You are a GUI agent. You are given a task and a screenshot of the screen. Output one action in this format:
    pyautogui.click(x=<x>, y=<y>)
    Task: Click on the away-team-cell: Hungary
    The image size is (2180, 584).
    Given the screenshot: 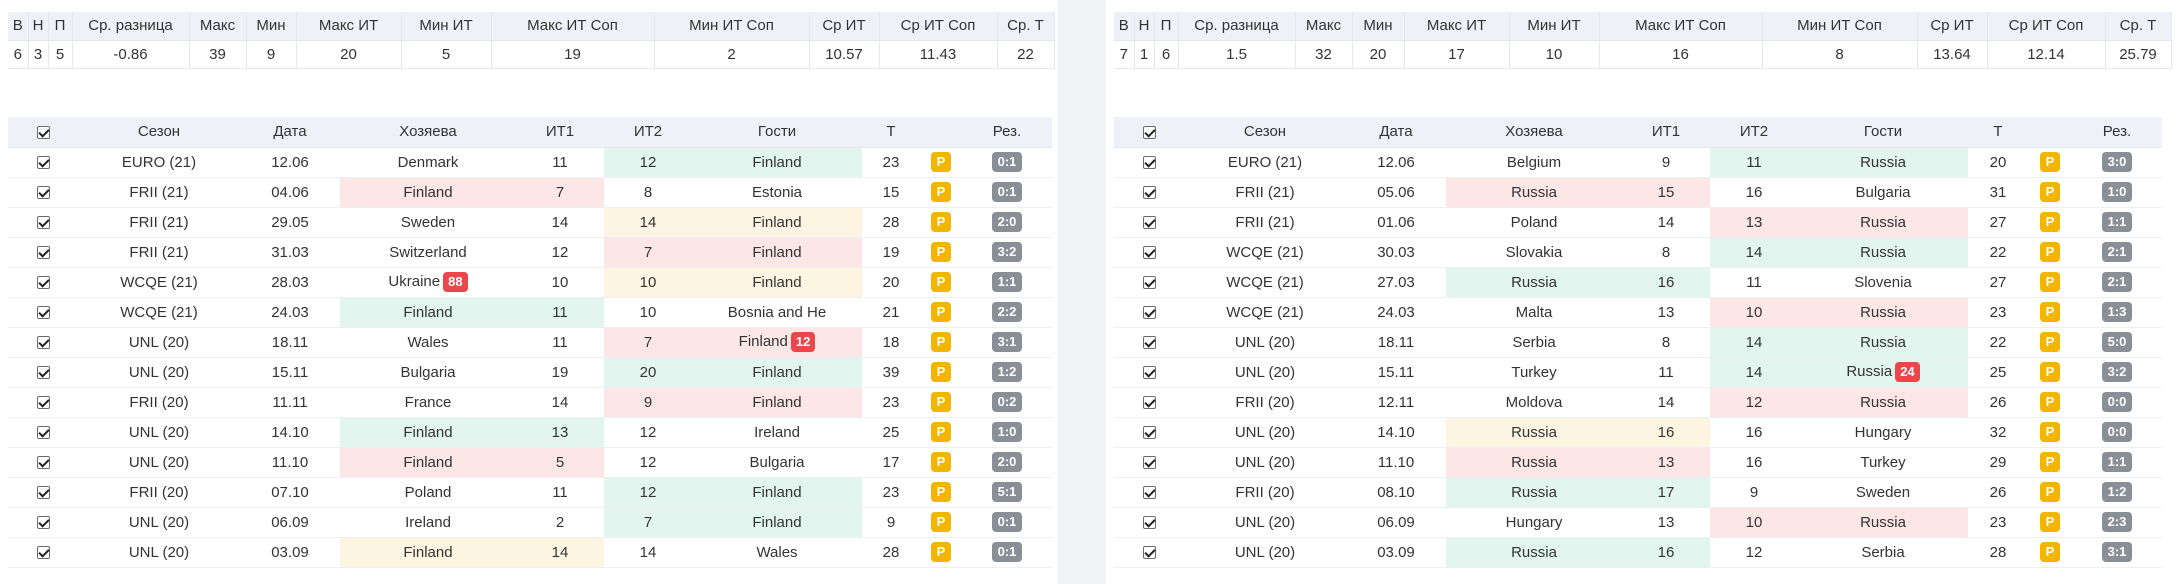 What is the action you would take?
    pyautogui.click(x=1883, y=432)
    